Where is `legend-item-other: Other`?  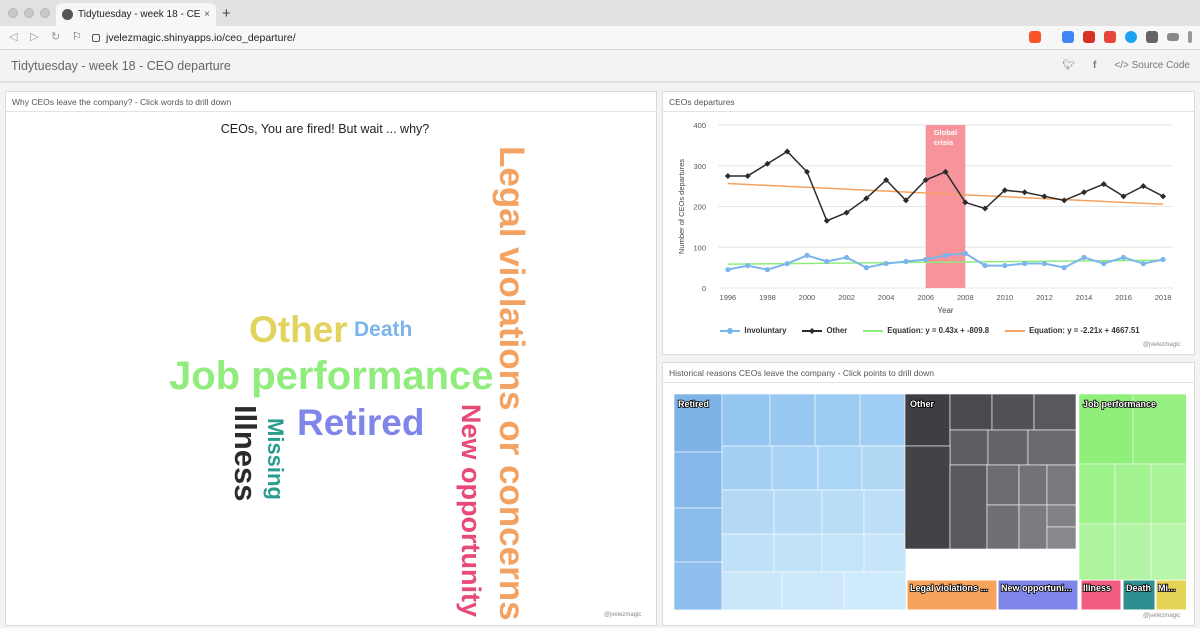 legend-item-other: Other is located at coordinates (824, 330).